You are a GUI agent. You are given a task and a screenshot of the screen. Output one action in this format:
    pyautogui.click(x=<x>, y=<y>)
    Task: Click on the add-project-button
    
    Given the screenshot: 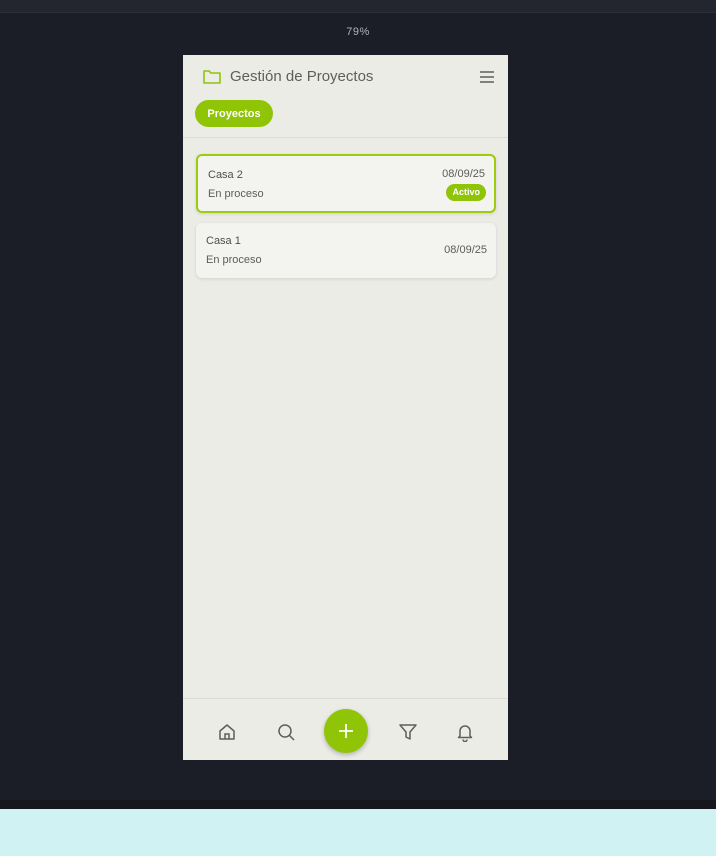 What is the action you would take?
    pyautogui.click(x=346, y=731)
    